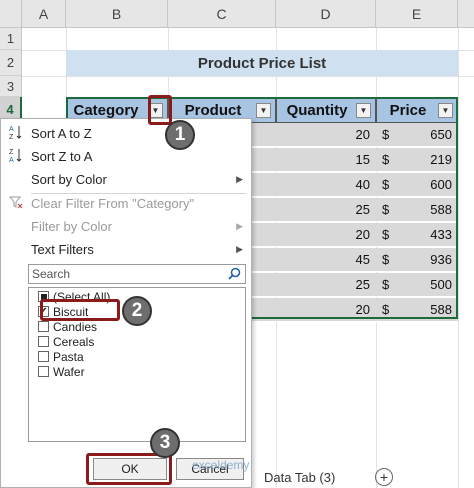 This screenshot has width=474, height=488. What do you see at coordinates (213, 110) in the screenshot?
I see `header-product-label: Product` at bounding box center [213, 110].